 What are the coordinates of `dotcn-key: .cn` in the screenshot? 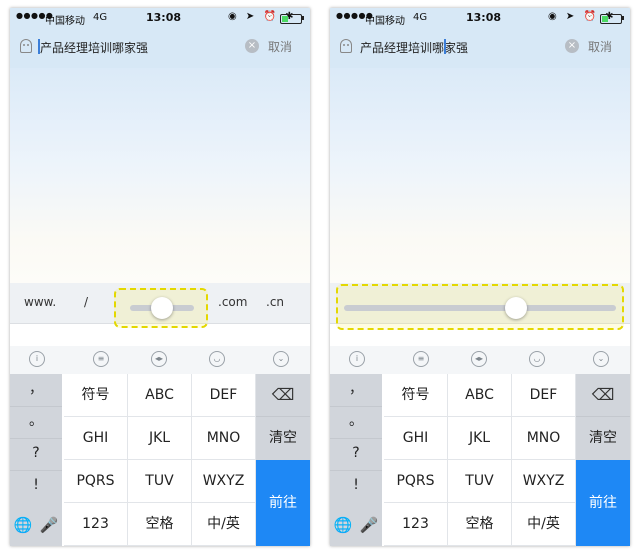 It's located at (275, 302).